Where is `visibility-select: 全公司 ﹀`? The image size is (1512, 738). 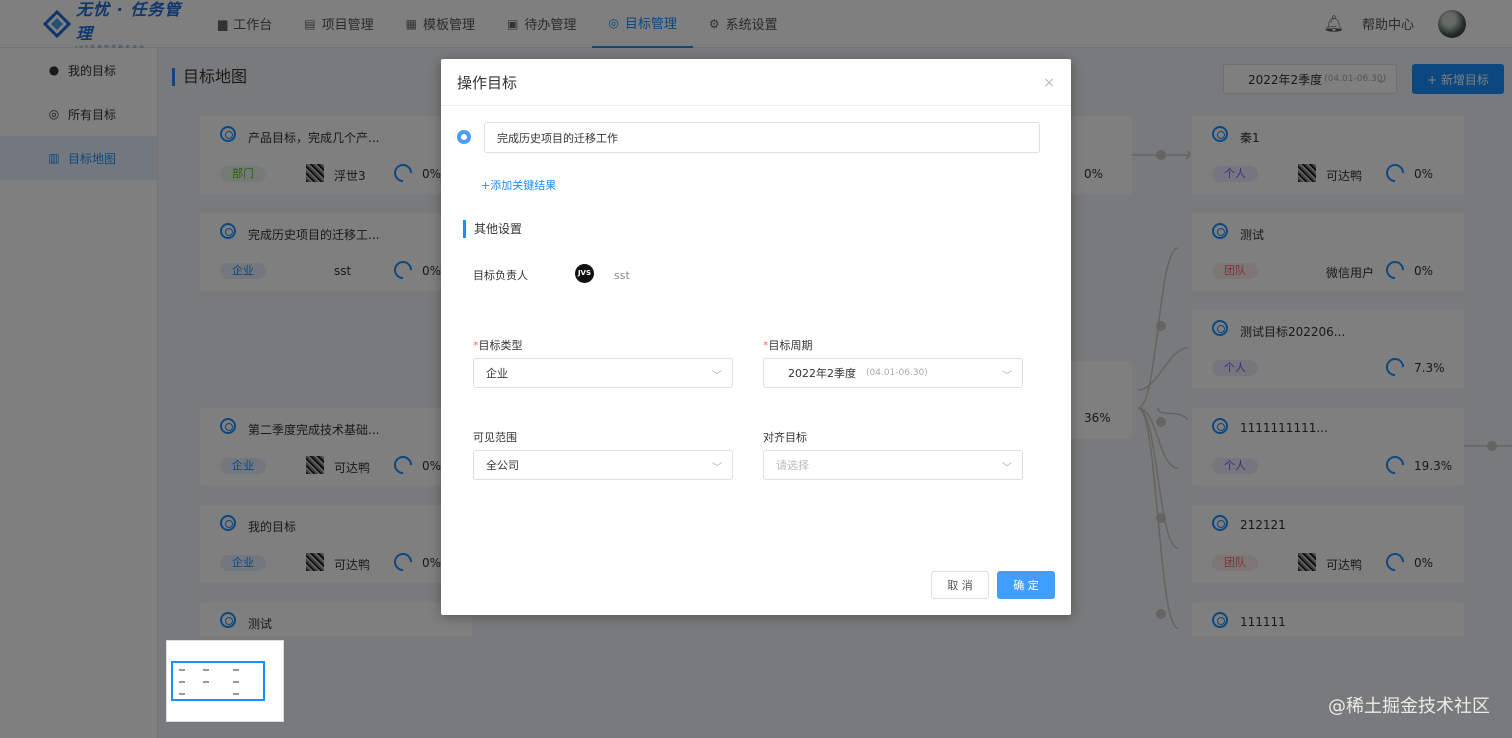
visibility-select: 全公司 ﹀ is located at coordinates (603, 465).